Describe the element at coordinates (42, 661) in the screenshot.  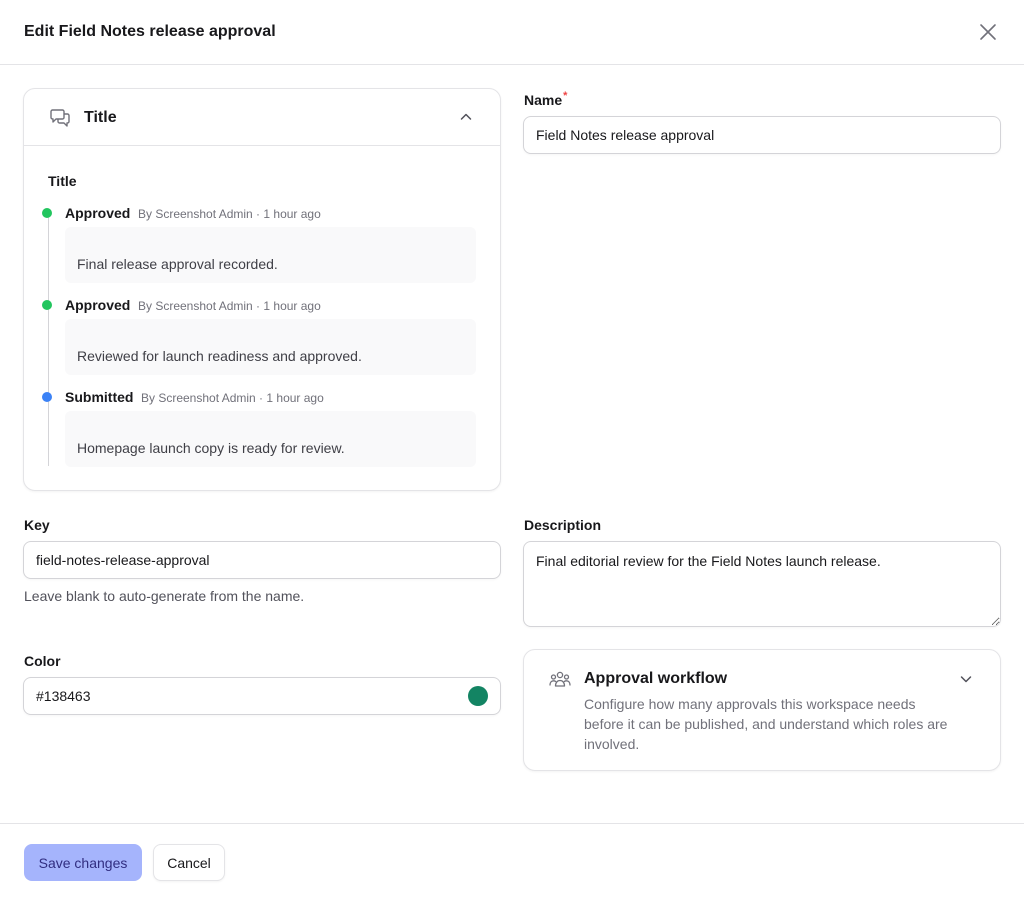
I see `color-label: Color` at that location.